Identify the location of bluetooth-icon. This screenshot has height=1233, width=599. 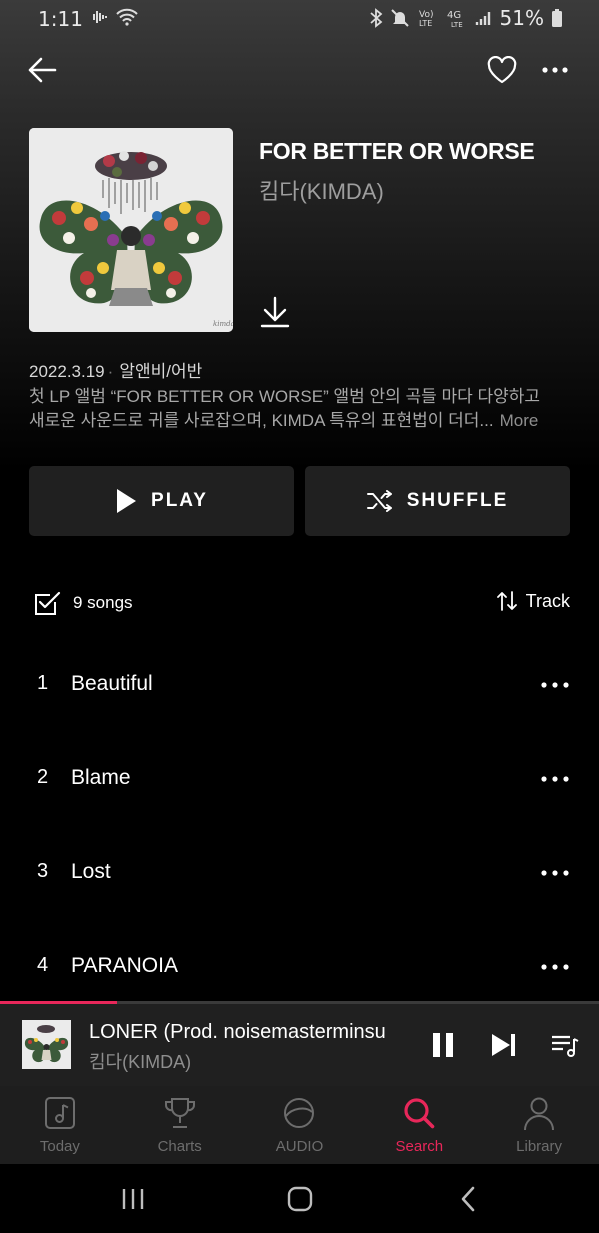
(375, 18).